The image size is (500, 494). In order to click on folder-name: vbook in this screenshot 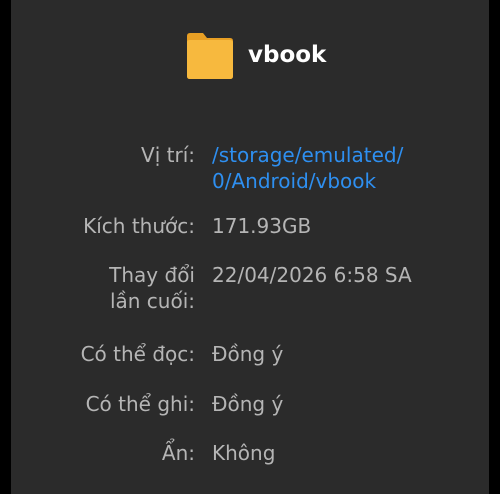, I will do `click(287, 55)`.